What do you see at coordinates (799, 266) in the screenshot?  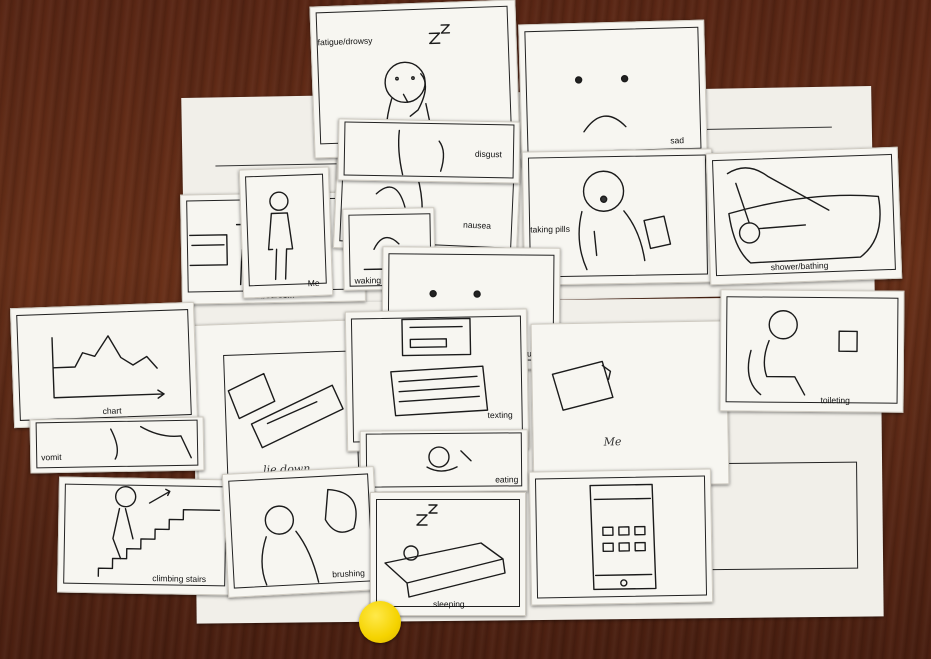 I see `card-label: shower/bathing` at bounding box center [799, 266].